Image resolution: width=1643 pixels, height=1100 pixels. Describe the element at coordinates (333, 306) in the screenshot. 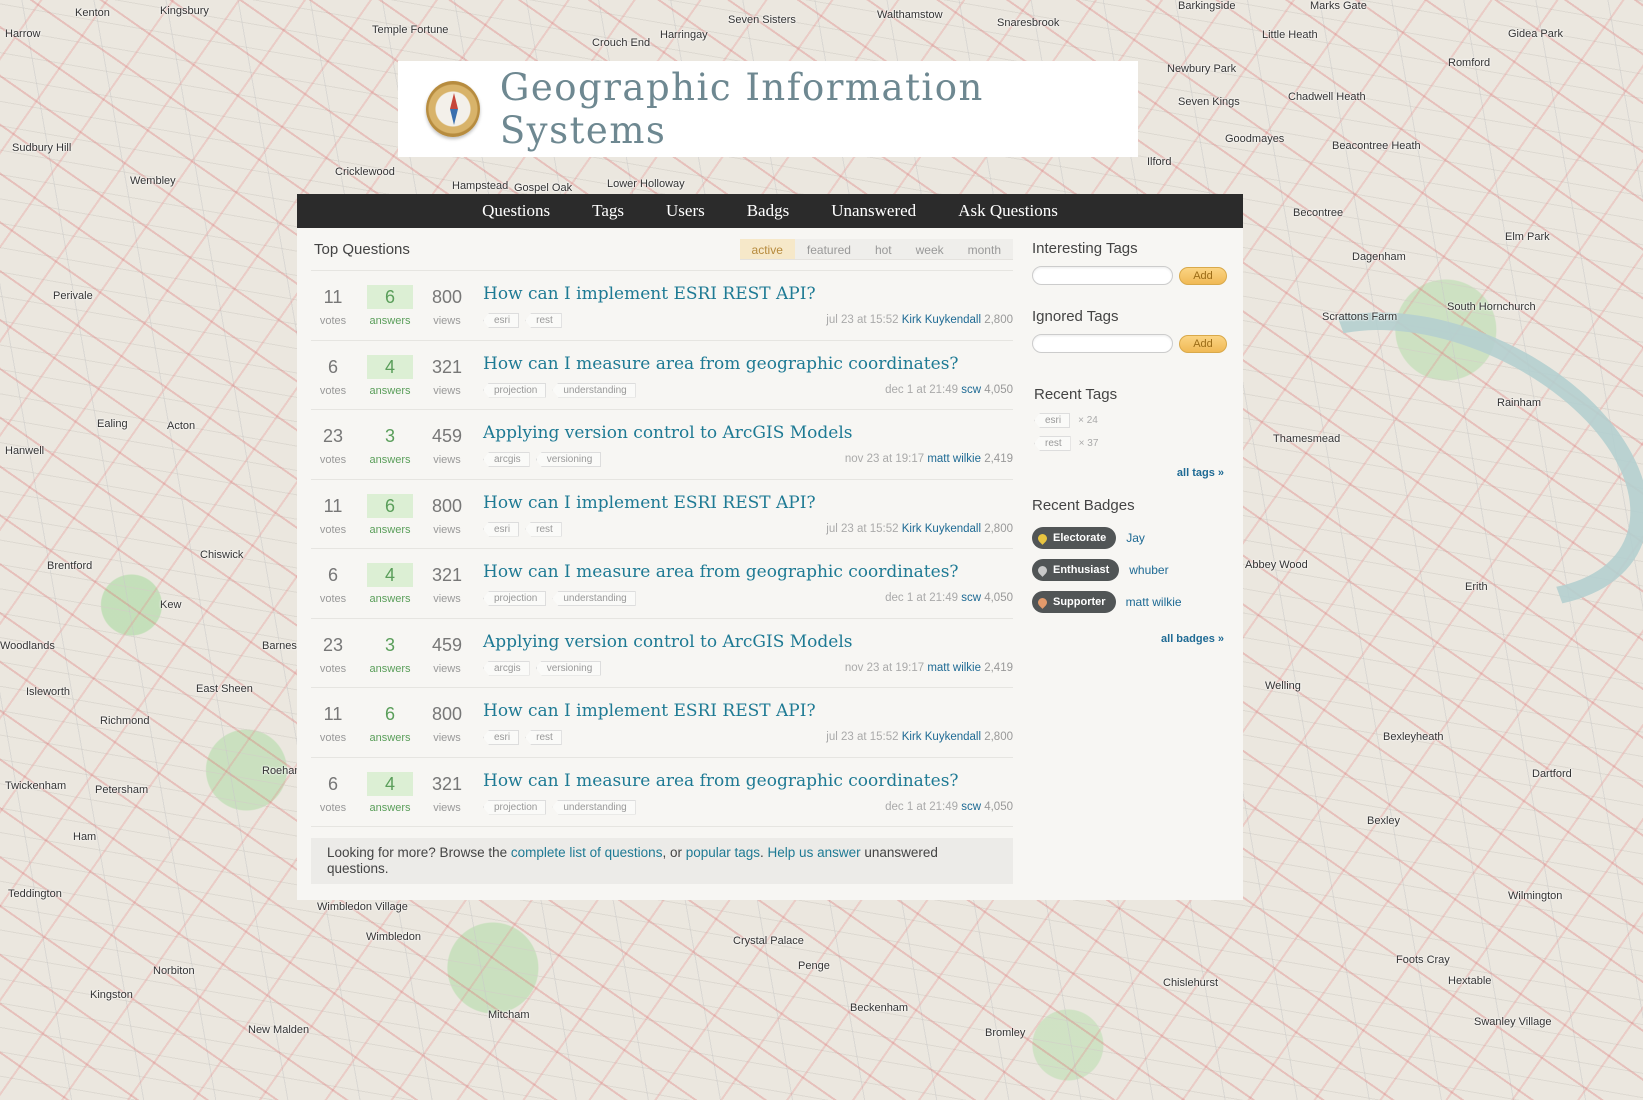

I see `vote-count: 11 votes` at that location.